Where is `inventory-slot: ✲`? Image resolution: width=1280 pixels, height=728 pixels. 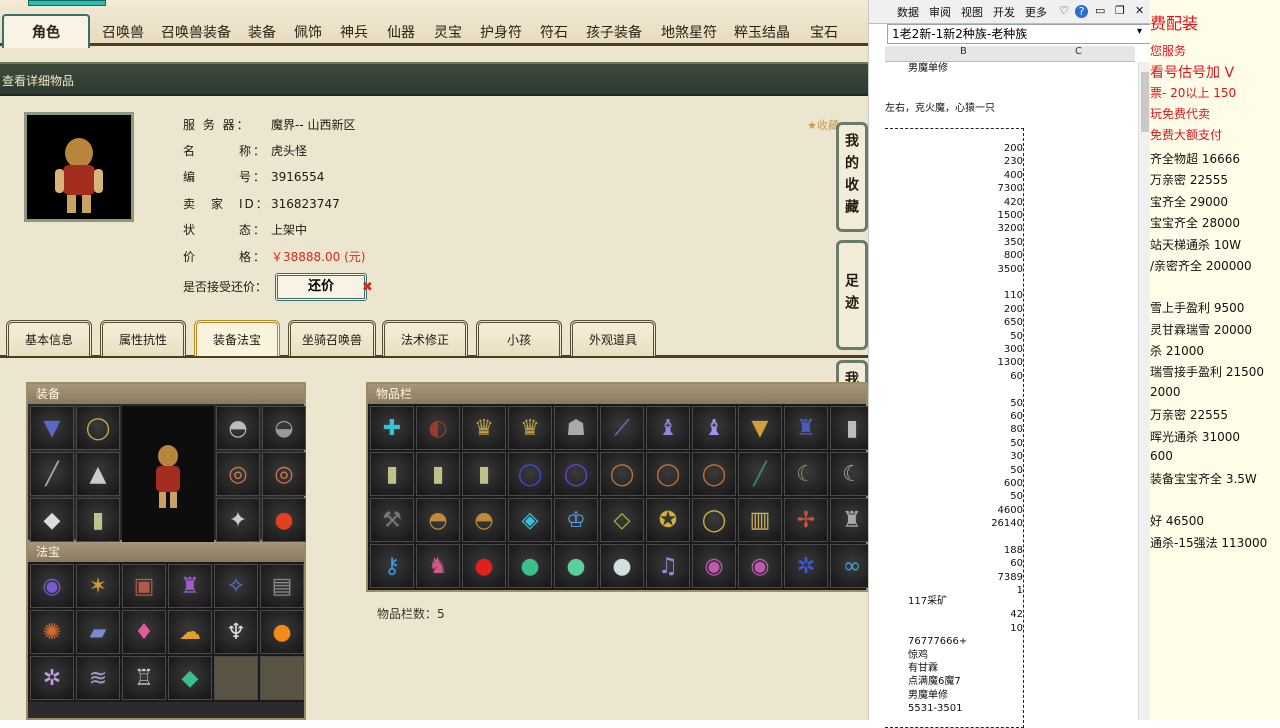 inventory-slot: ✲ is located at coordinates (806, 566).